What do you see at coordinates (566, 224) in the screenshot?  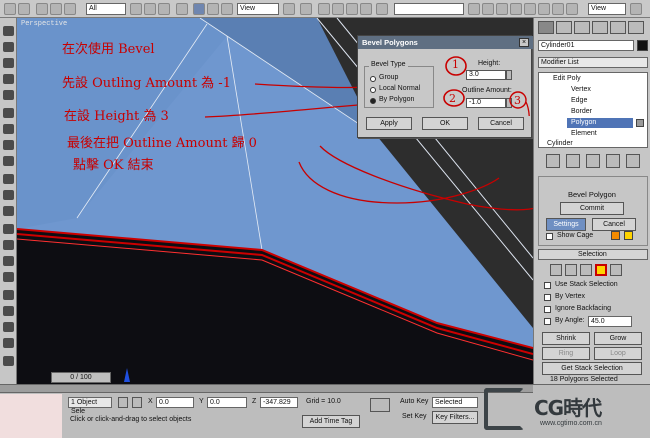 I see `settings-button: Settings` at bounding box center [566, 224].